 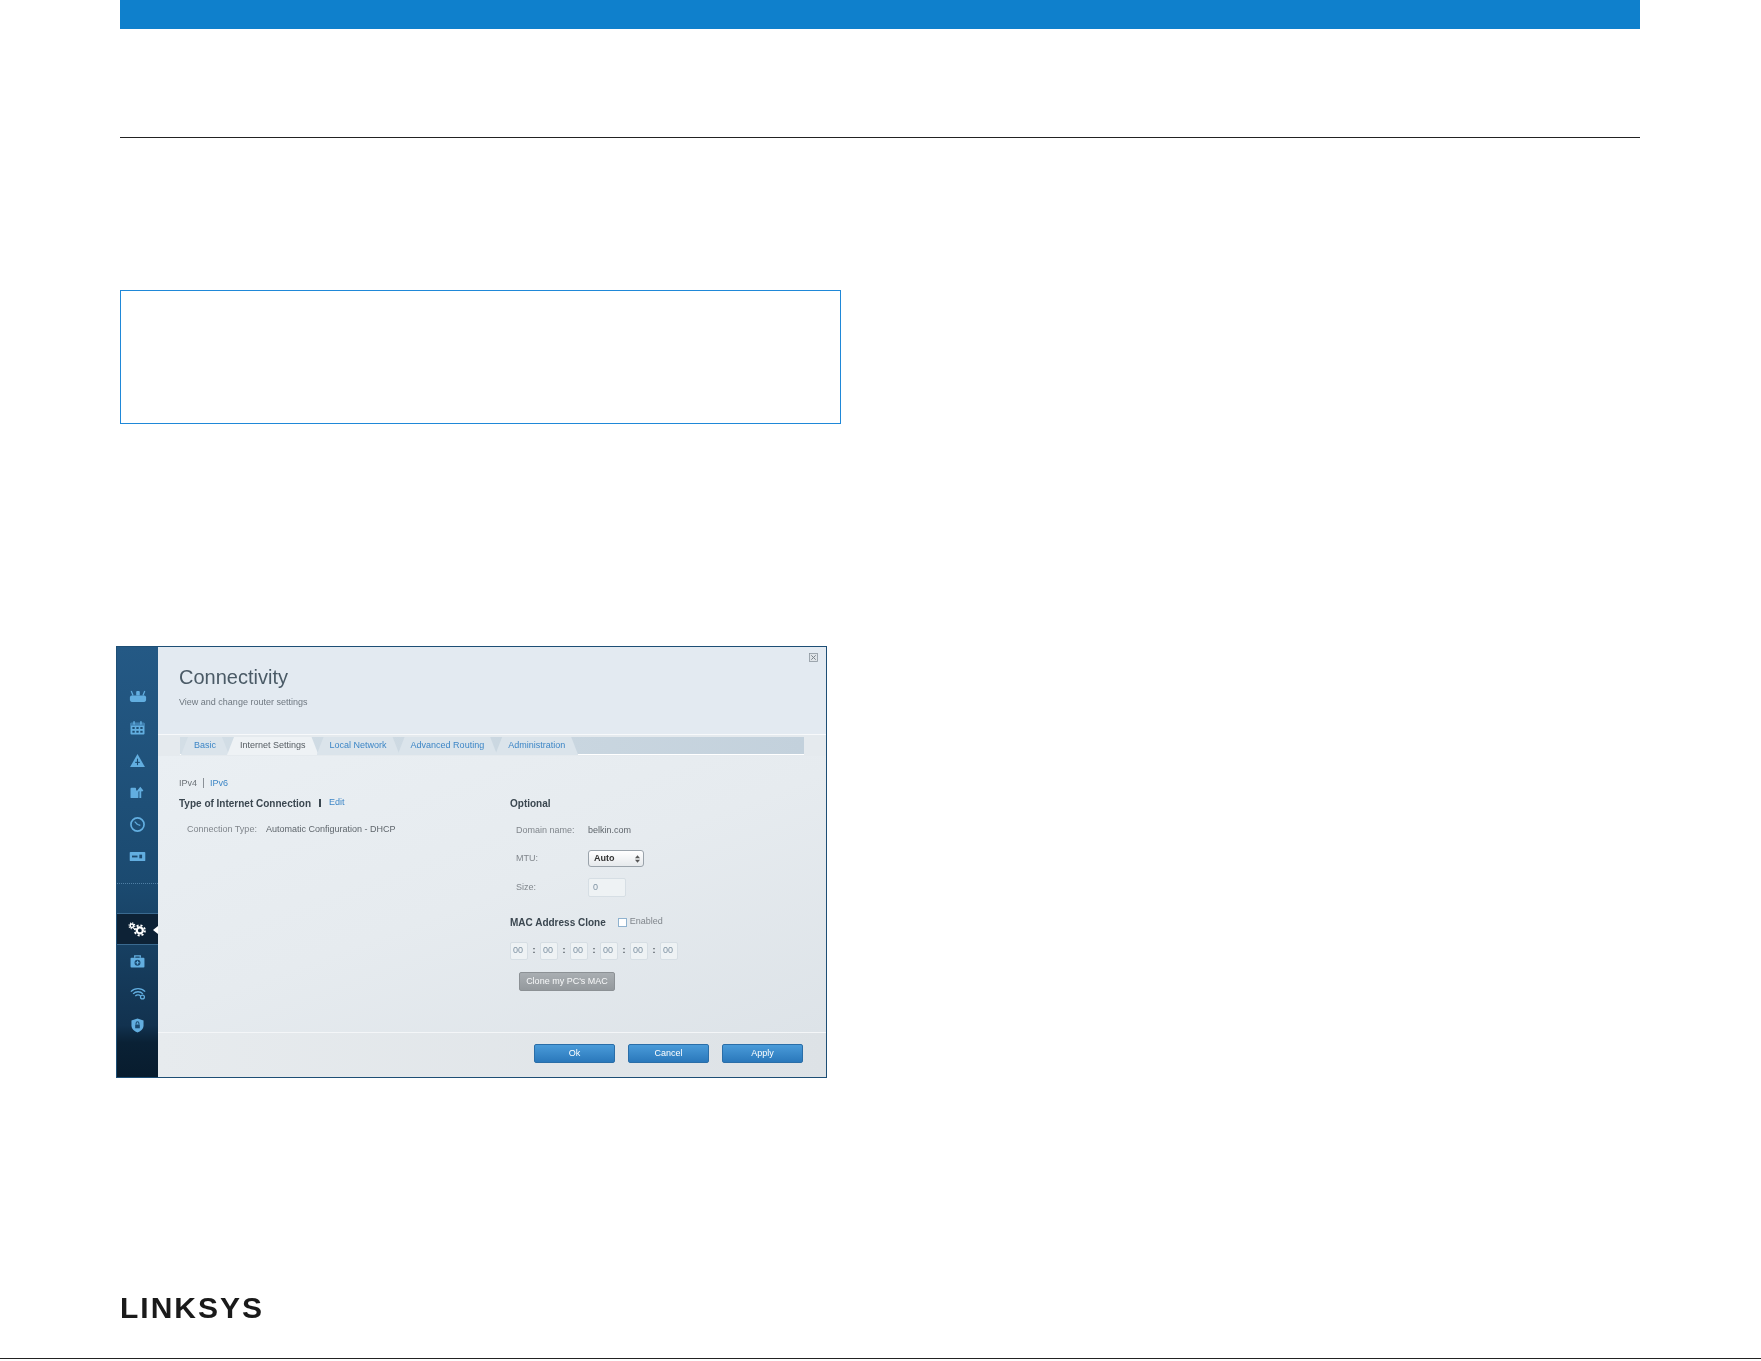 What do you see at coordinates (574, 1053) in the screenshot?
I see `dialog-button: Ok` at bounding box center [574, 1053].